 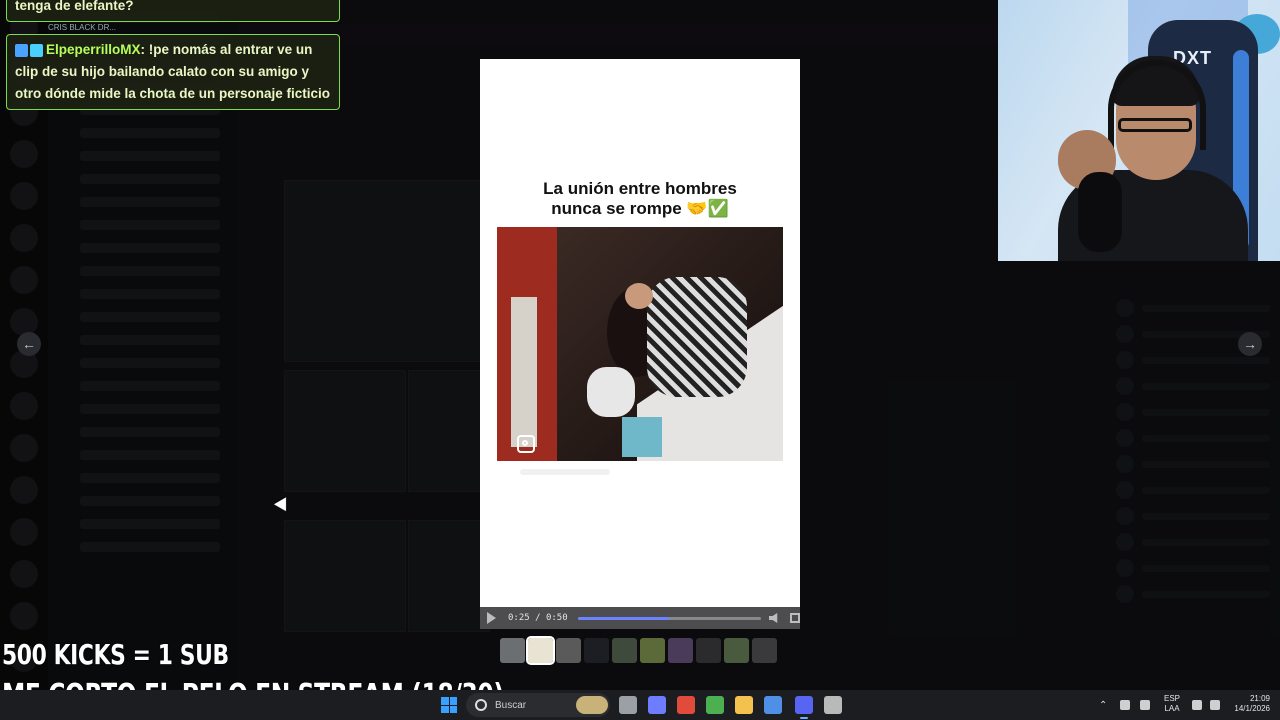 I want to click on video-time: 0:25 / 0:50, so click(x=538, y=618).